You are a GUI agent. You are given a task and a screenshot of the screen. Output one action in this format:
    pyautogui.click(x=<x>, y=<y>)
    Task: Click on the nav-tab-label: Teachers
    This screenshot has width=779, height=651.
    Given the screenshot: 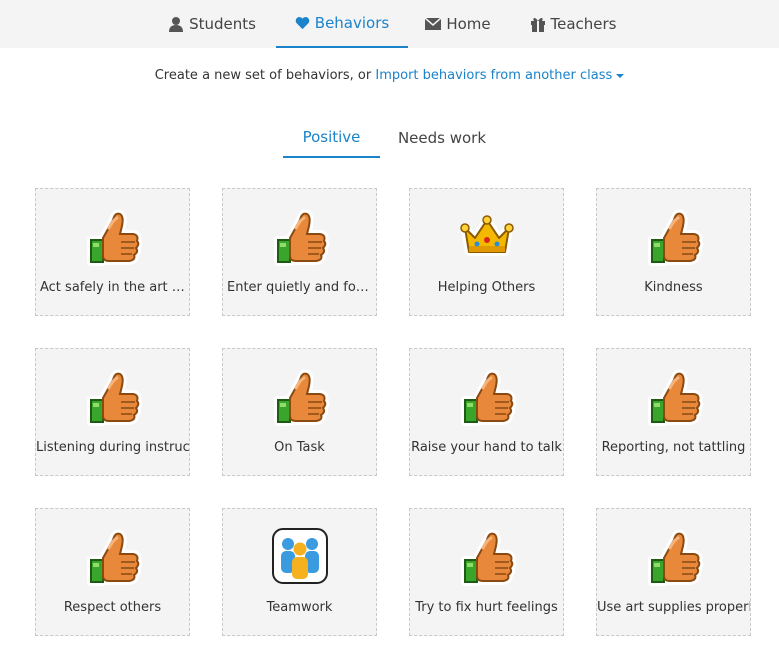 What is the action you would take?
    pyautogui.click(x=583, y=24)
    